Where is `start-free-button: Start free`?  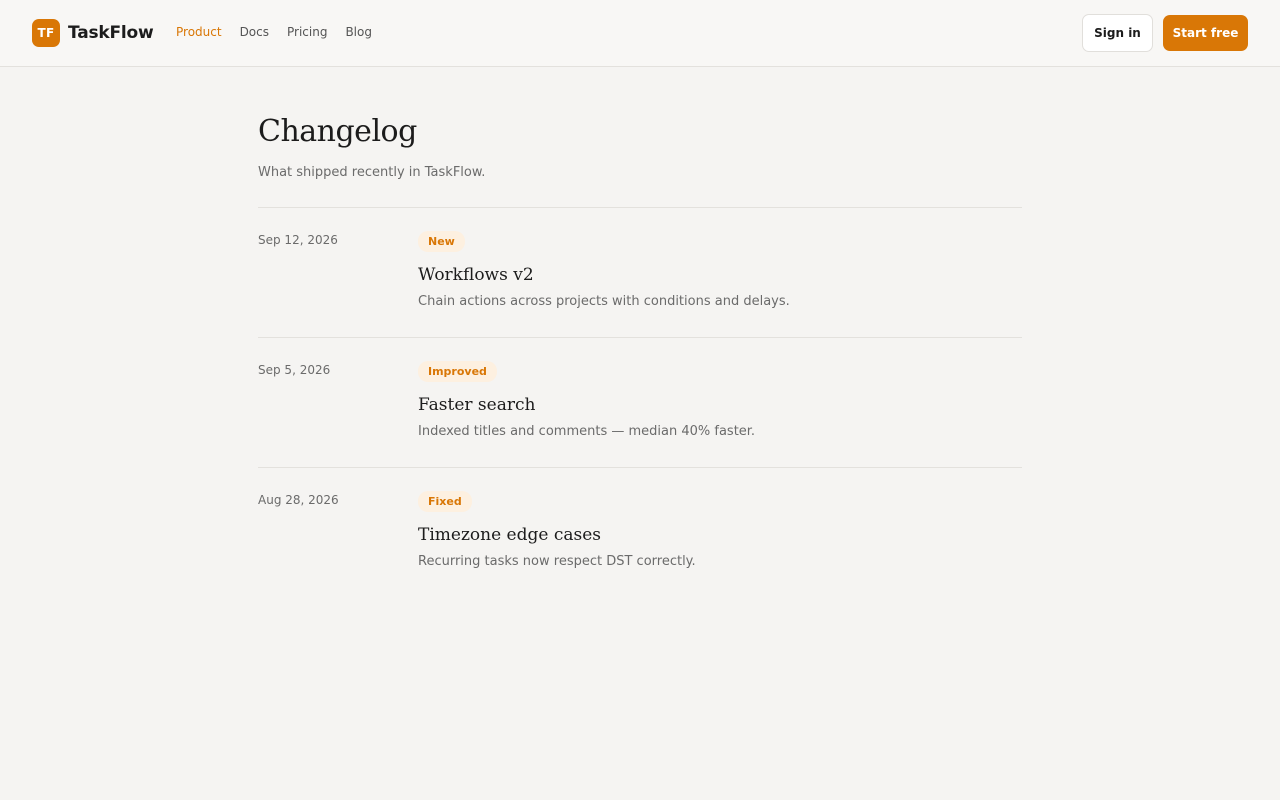 start-free-button: Start free is located at coordinates (1205, 33).